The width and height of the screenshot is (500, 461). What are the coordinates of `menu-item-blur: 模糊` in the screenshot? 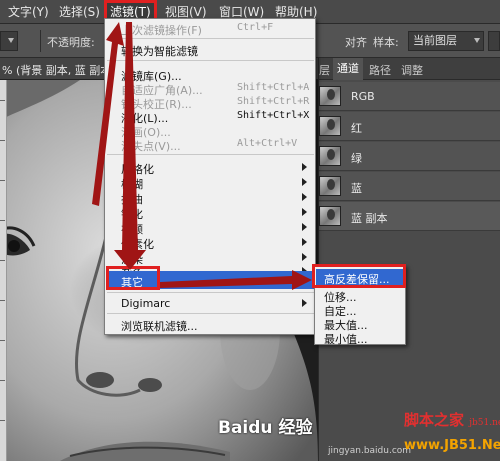 It's located at (210, 183).